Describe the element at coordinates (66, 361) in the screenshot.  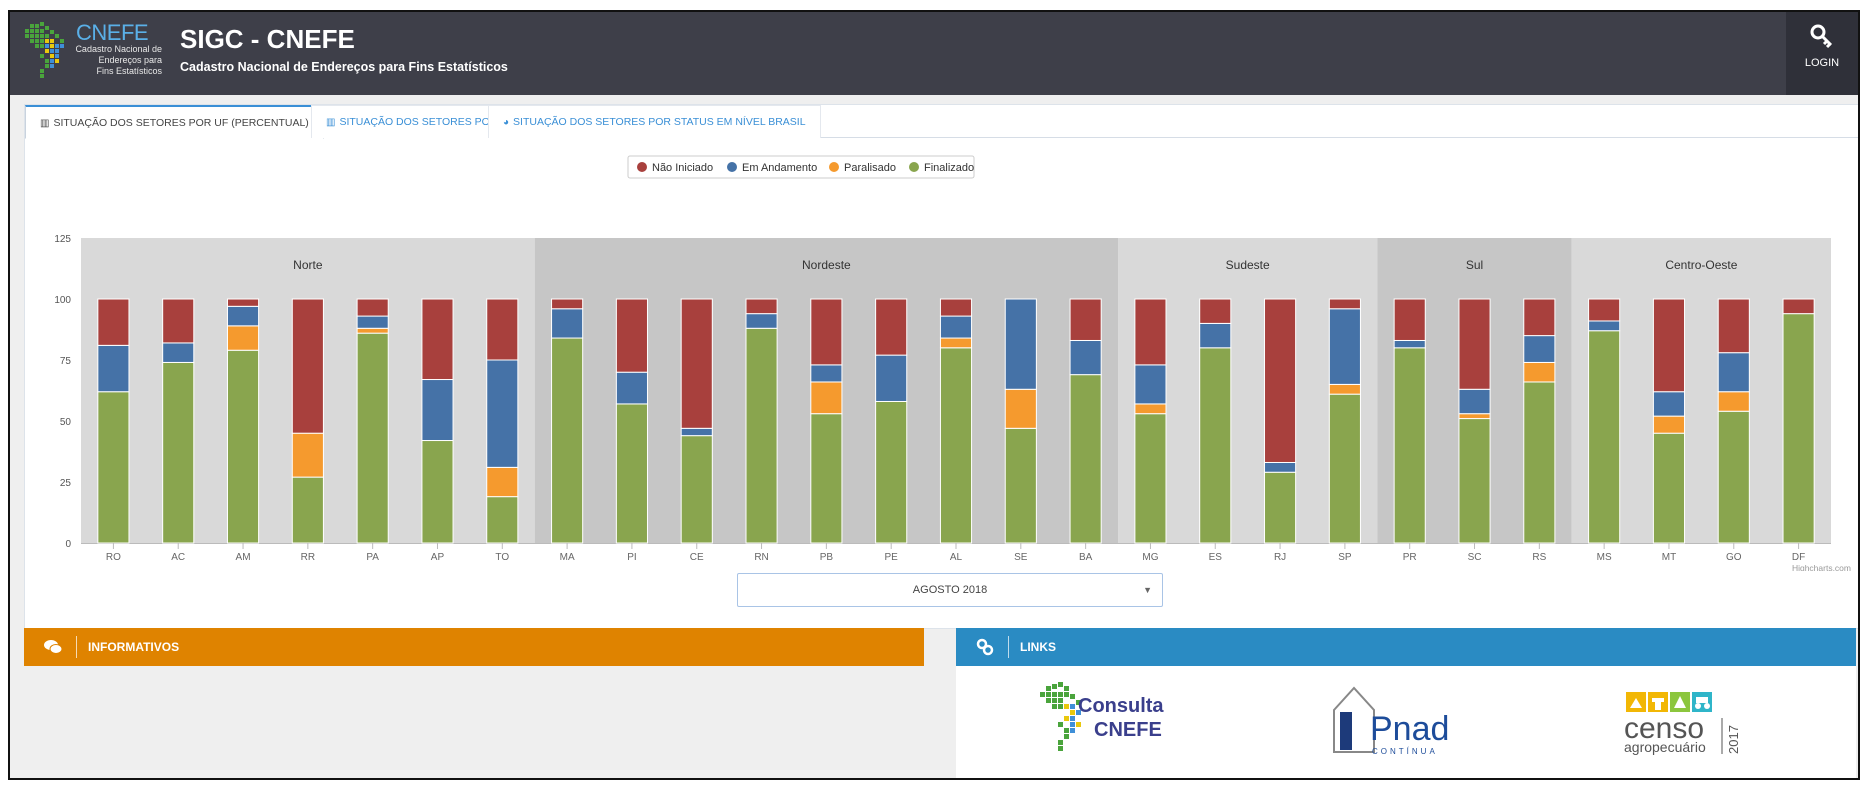
I see `y-tick-label: 75` at that location.